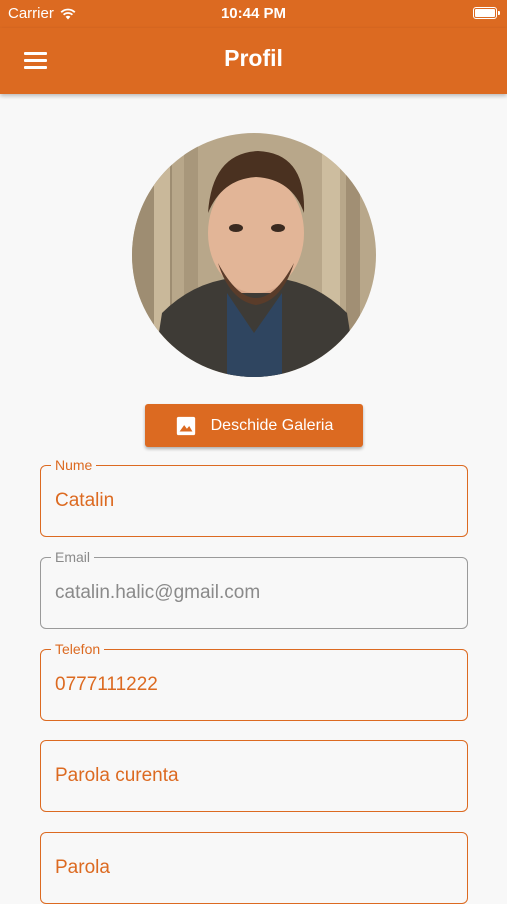 This screenshot has height=904, width=507. Describe the element at coordinates (78, 649) in the screenshot. I see `phone-label: Telefon` at that location.